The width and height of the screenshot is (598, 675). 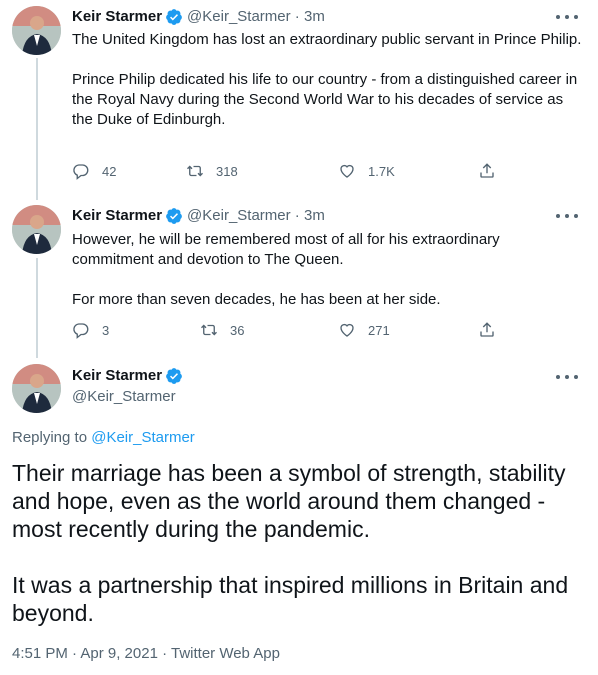 What do you see at coordinates (90, 330) in the screenshot?
I see `reply-button: 3` at bounding box center [90, 330].